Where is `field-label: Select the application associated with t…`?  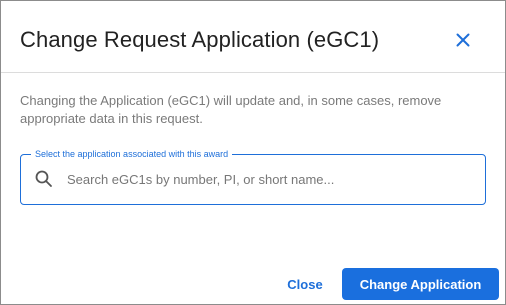
field-label: Select the application associated with t… is located at coordinates (132, 154).